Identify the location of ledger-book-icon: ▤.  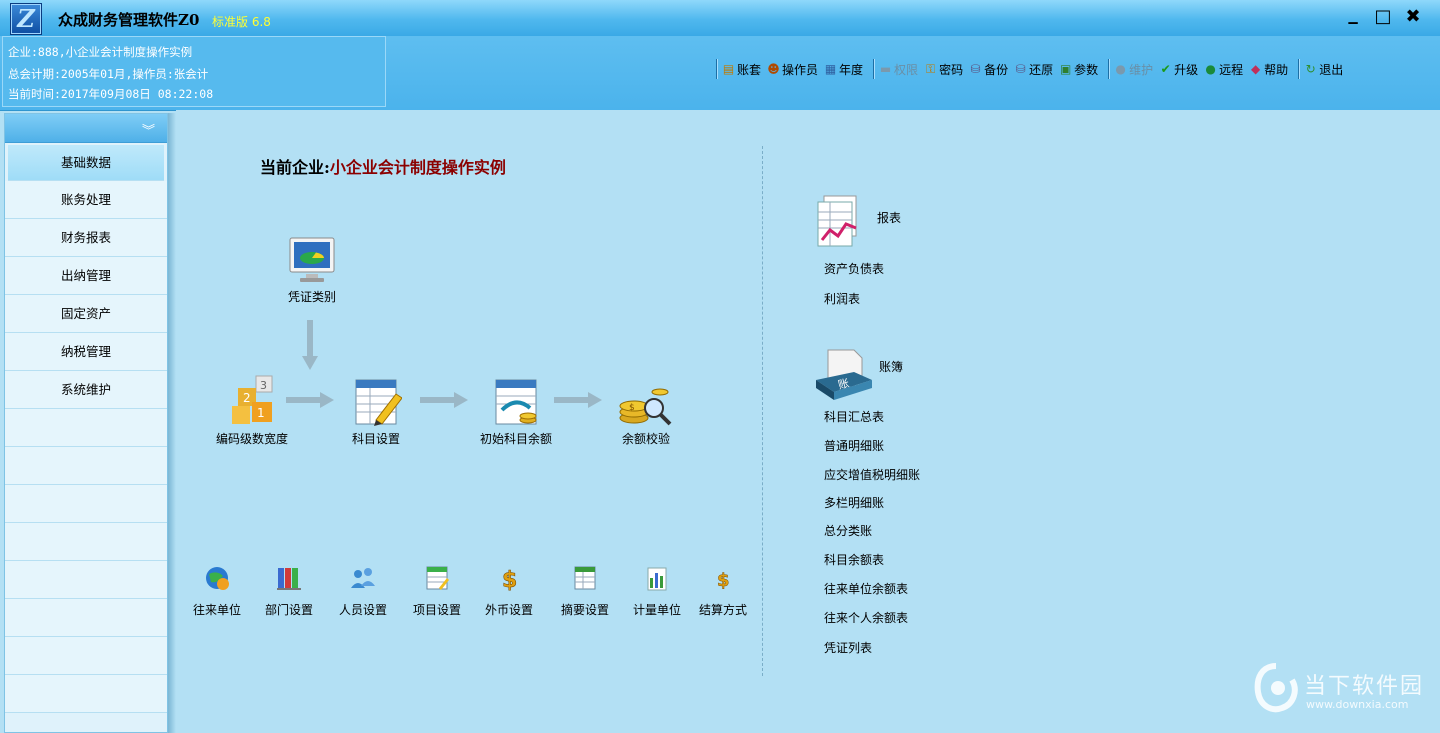
(728, 68).